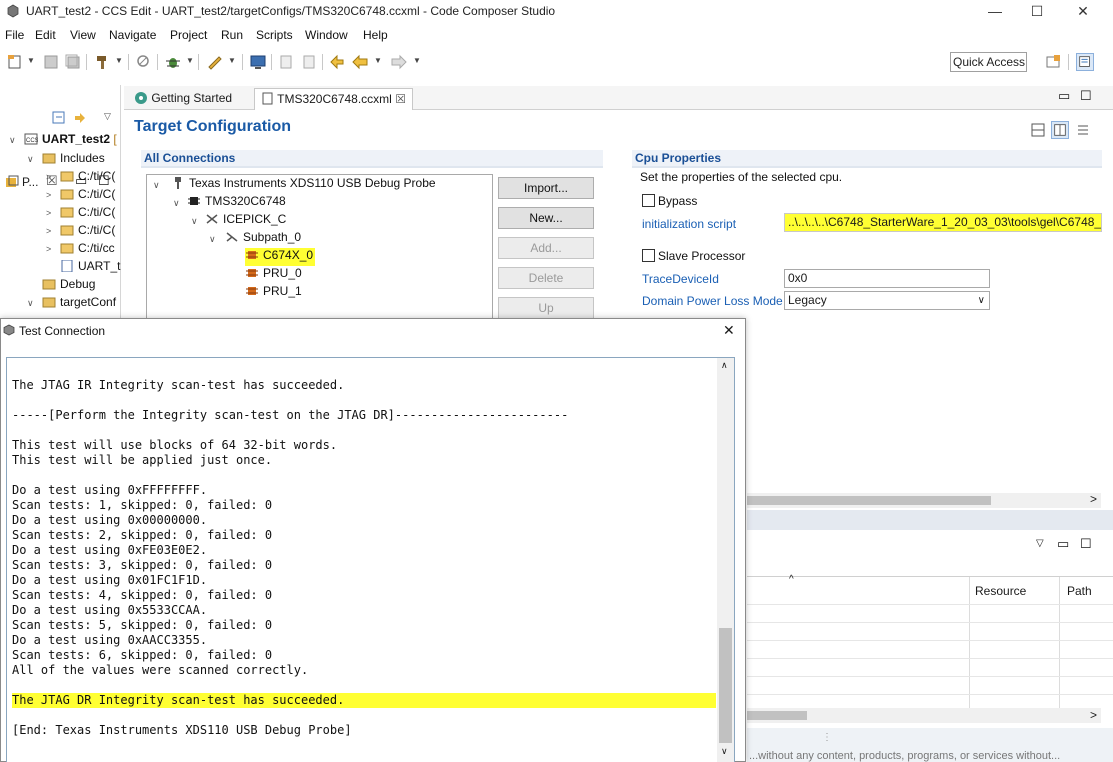 The width and height of the screenshot is (1113, 762). Describe the element at coordinates (173, 62) in the screenshot. I see `debug-bug-icon` at that location.